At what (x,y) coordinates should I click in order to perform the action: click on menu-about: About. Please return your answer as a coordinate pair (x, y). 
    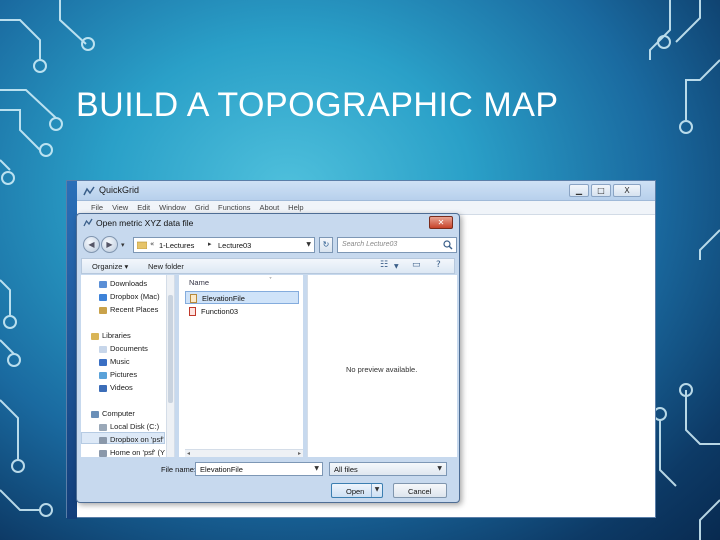
    Looking at the image, I should click on (270, 207).